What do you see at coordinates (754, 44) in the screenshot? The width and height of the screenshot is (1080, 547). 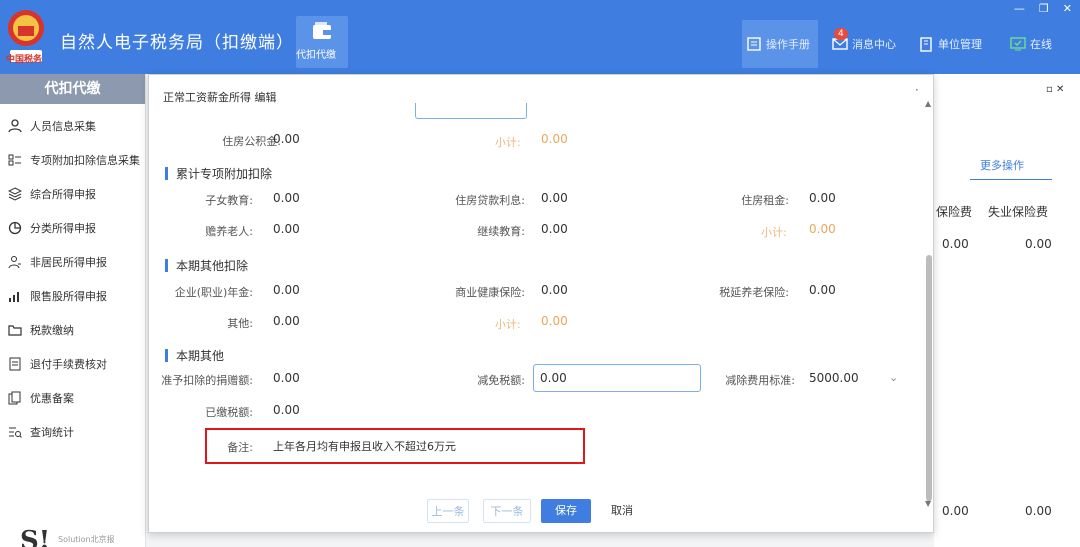 I see `book-icon` at bounding box center [754, 44].